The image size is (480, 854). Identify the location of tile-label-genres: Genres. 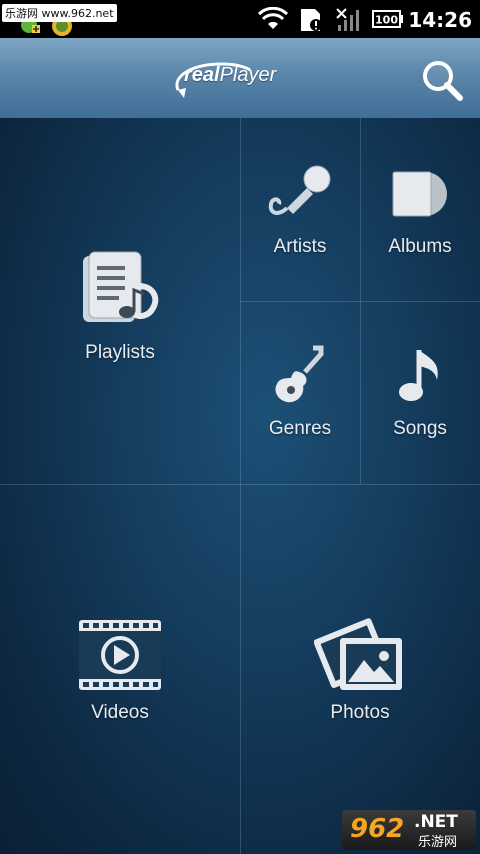
(300, 428).